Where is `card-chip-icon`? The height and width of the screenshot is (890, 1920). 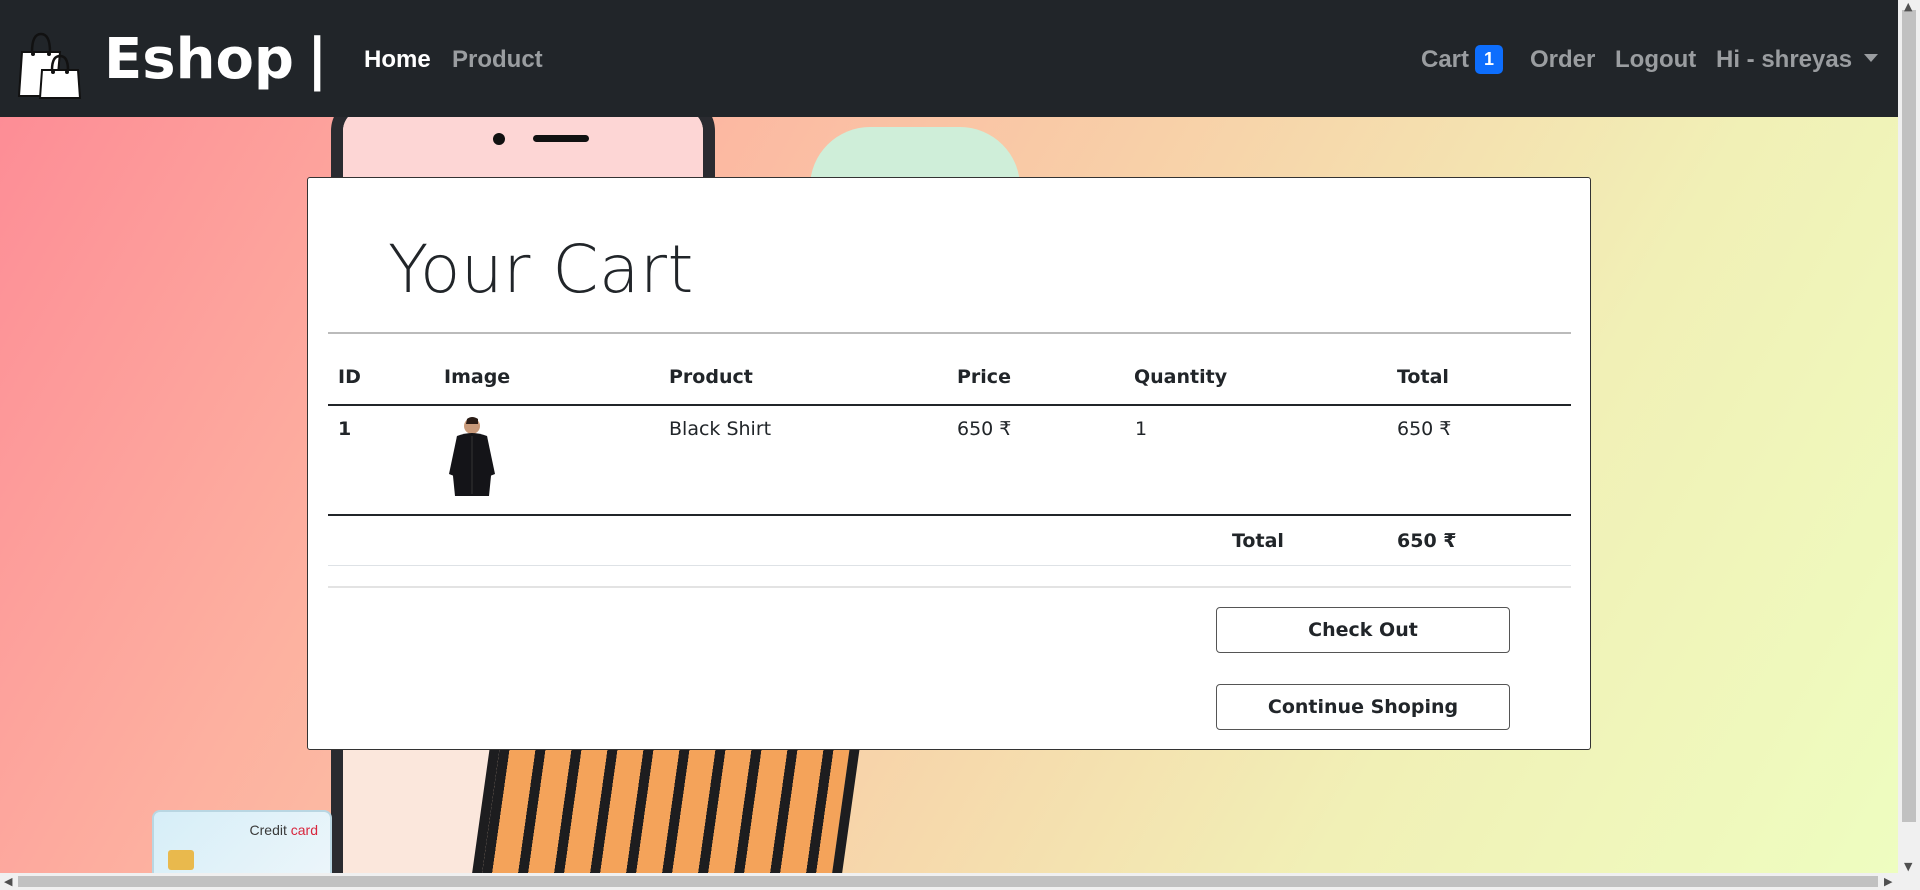
card-chip-icon is located at coordinates (181, 860).